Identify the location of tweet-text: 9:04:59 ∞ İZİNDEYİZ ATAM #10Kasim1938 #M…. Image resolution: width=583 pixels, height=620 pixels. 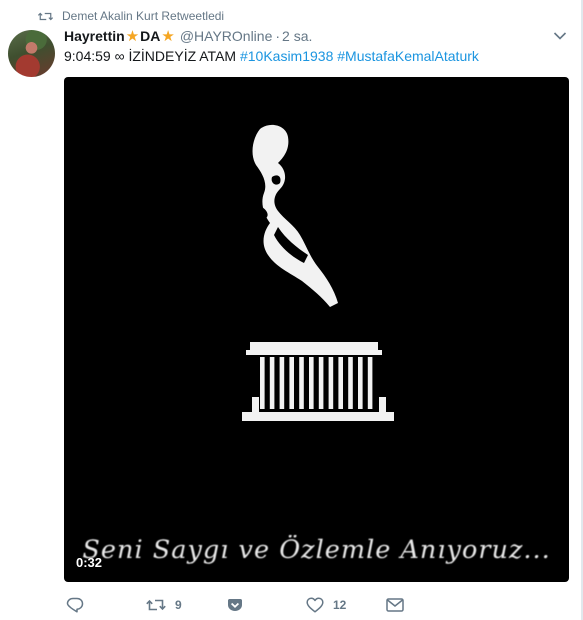
(271, 57).